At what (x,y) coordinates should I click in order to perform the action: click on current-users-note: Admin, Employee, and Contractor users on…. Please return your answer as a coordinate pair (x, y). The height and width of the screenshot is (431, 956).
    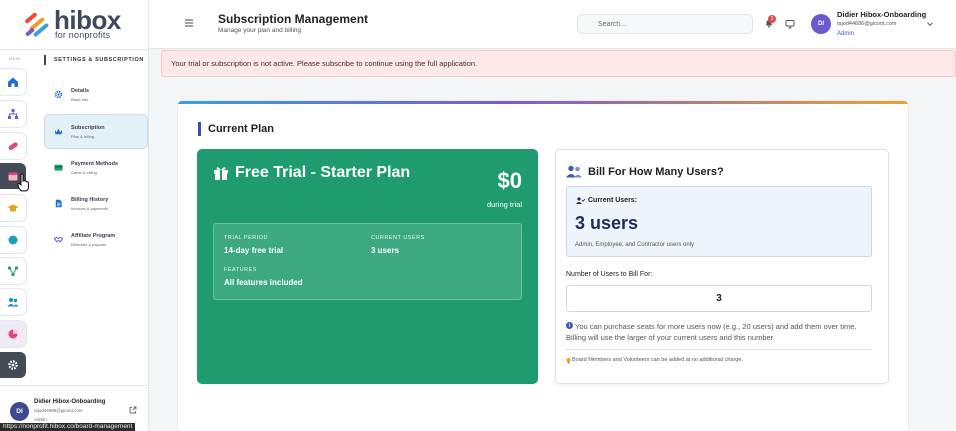
    Looking at the image, I should click on (635, 245).